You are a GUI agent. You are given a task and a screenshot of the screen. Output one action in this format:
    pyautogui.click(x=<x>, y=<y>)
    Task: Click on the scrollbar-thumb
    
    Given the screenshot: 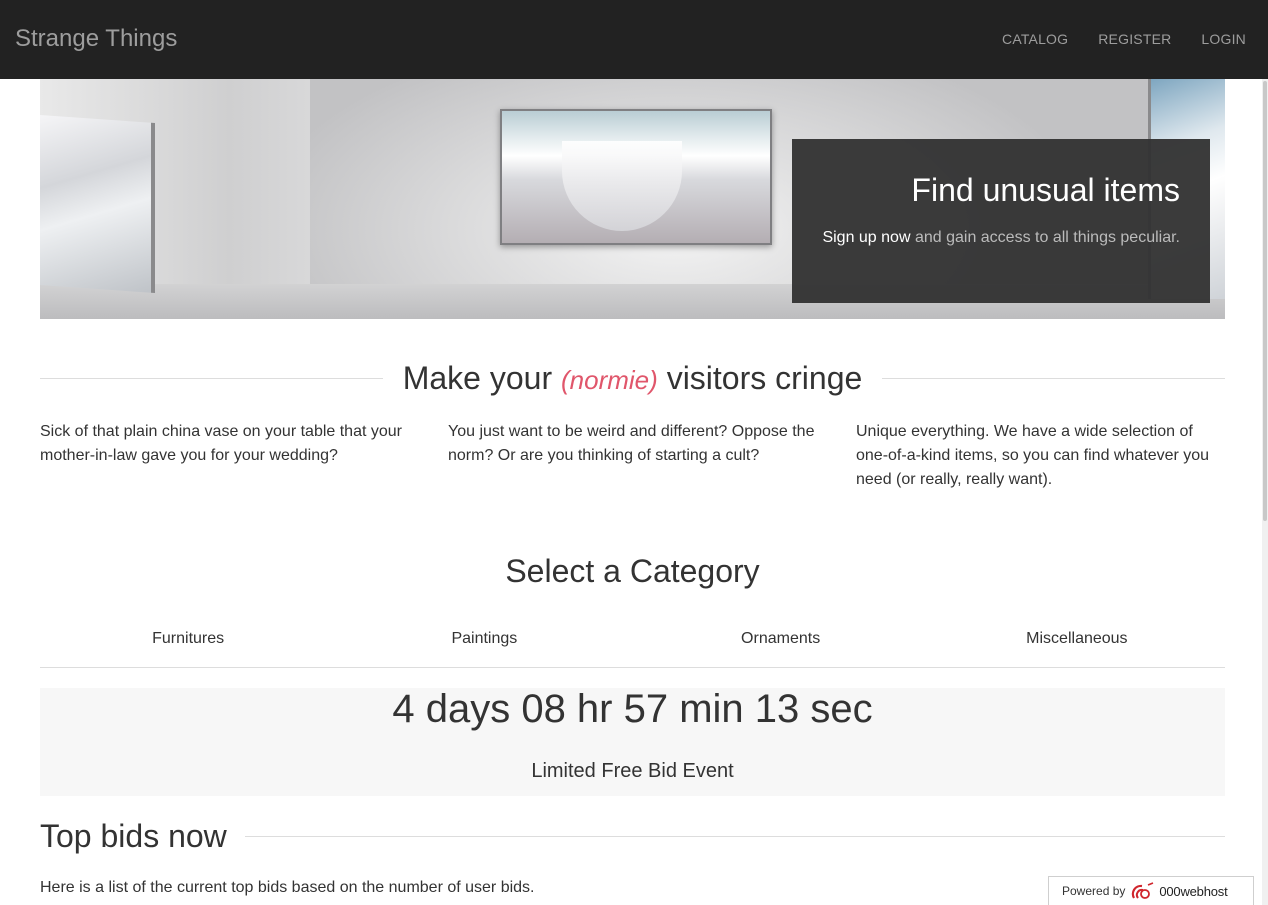 What is the action you would take?
    pyautogui.click(x=1265, y=301)
    